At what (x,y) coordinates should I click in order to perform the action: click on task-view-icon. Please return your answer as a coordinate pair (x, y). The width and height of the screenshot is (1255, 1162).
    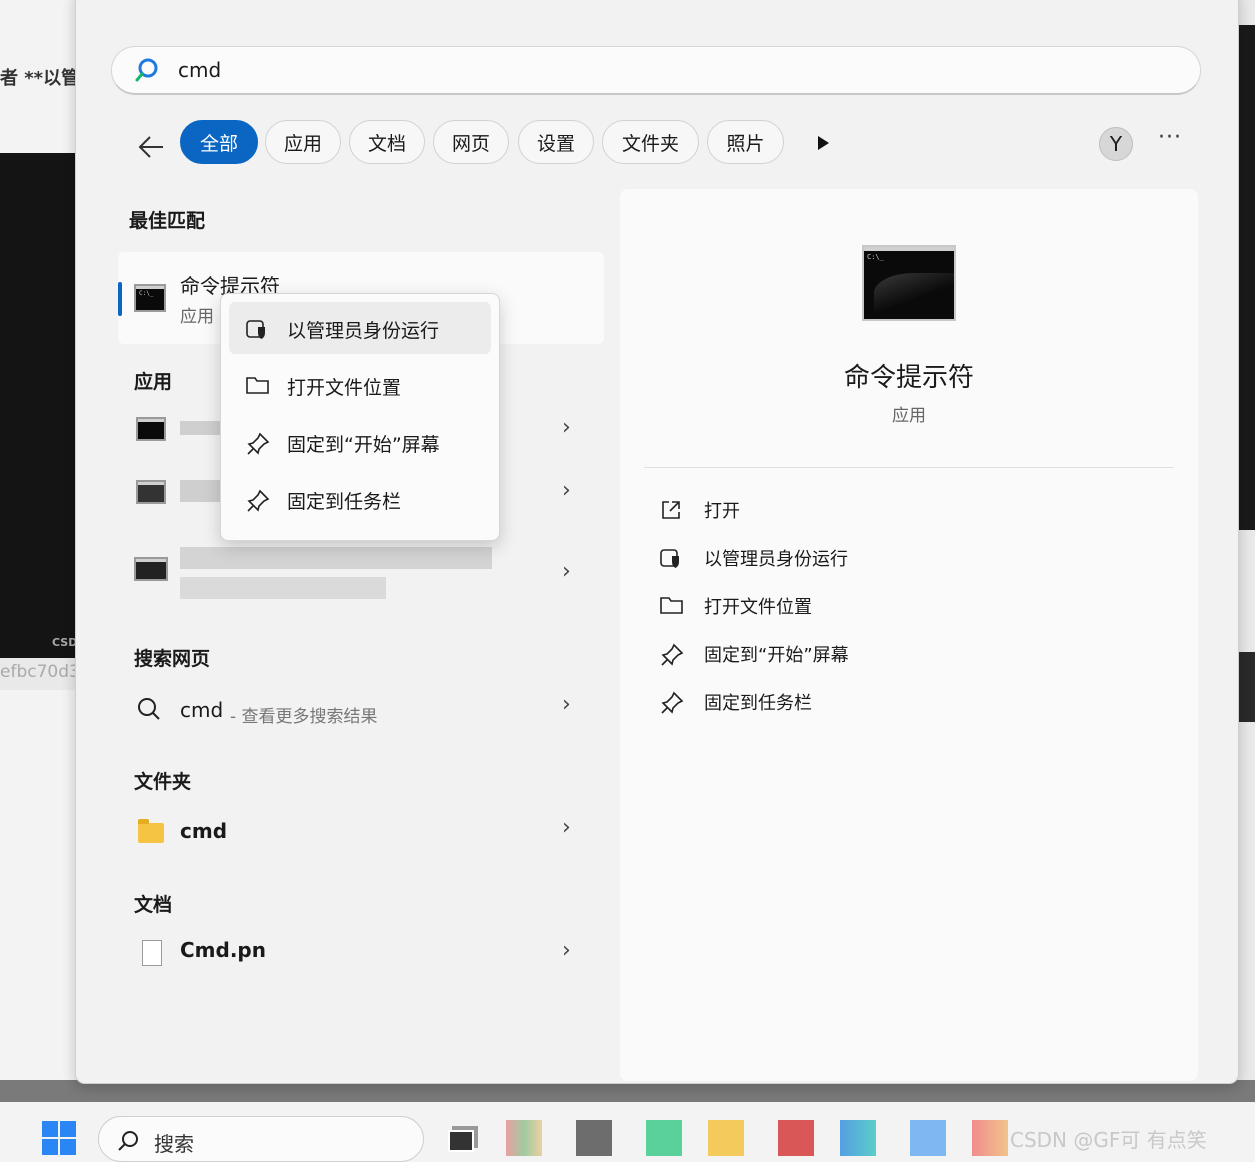
    Looking at the image, I should click on (462, 1138).